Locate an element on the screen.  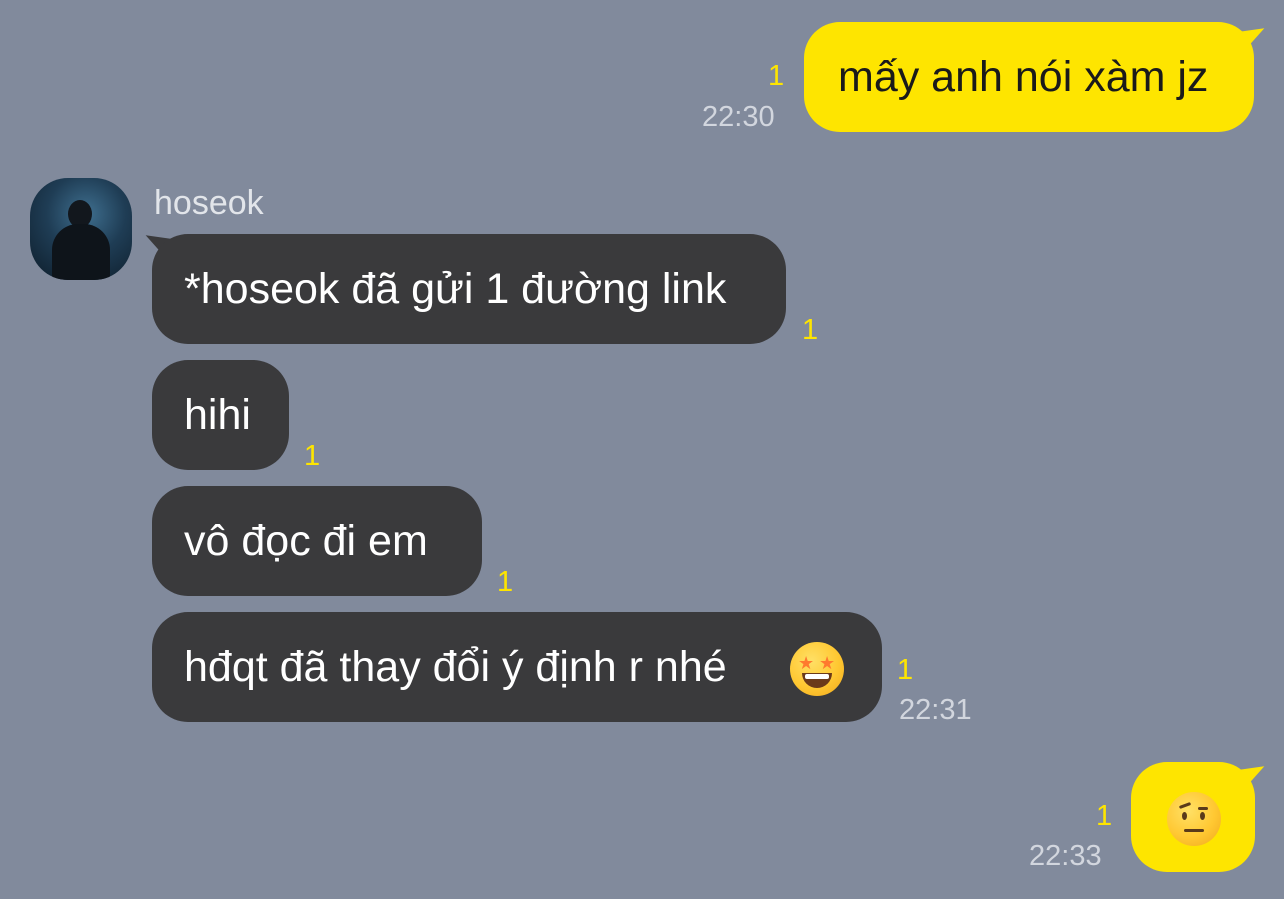
outgoing-message-bubble is located at coordinates (1193, 817).